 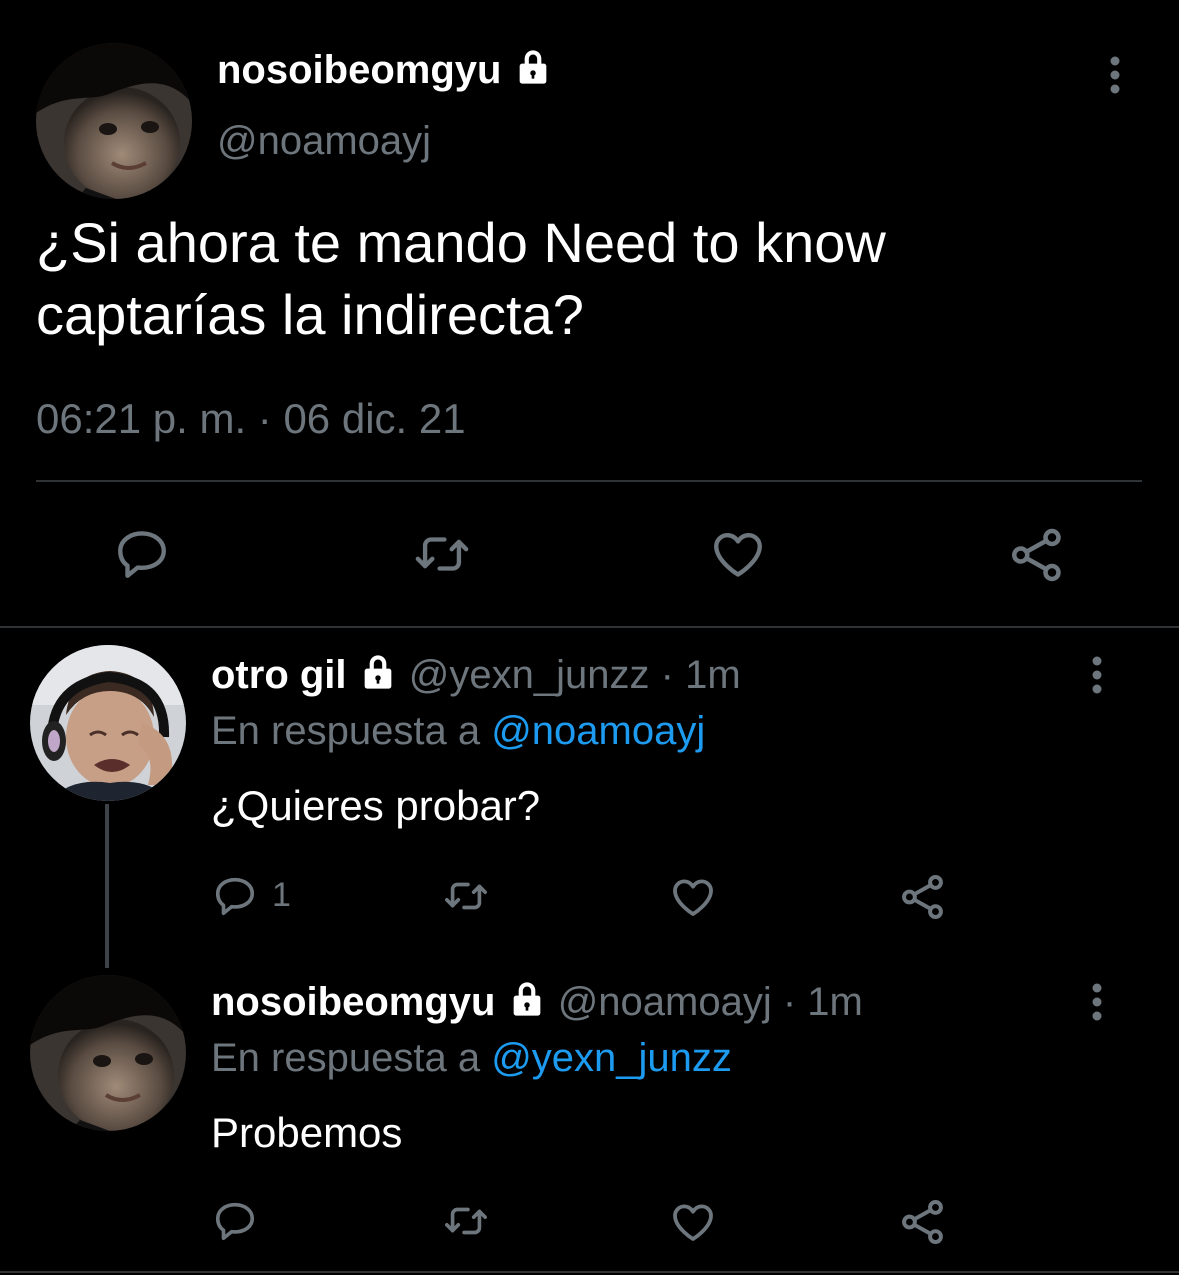 I want to click on reply-context: En respuesta a @noamoayj, so click(x=458, y=731).